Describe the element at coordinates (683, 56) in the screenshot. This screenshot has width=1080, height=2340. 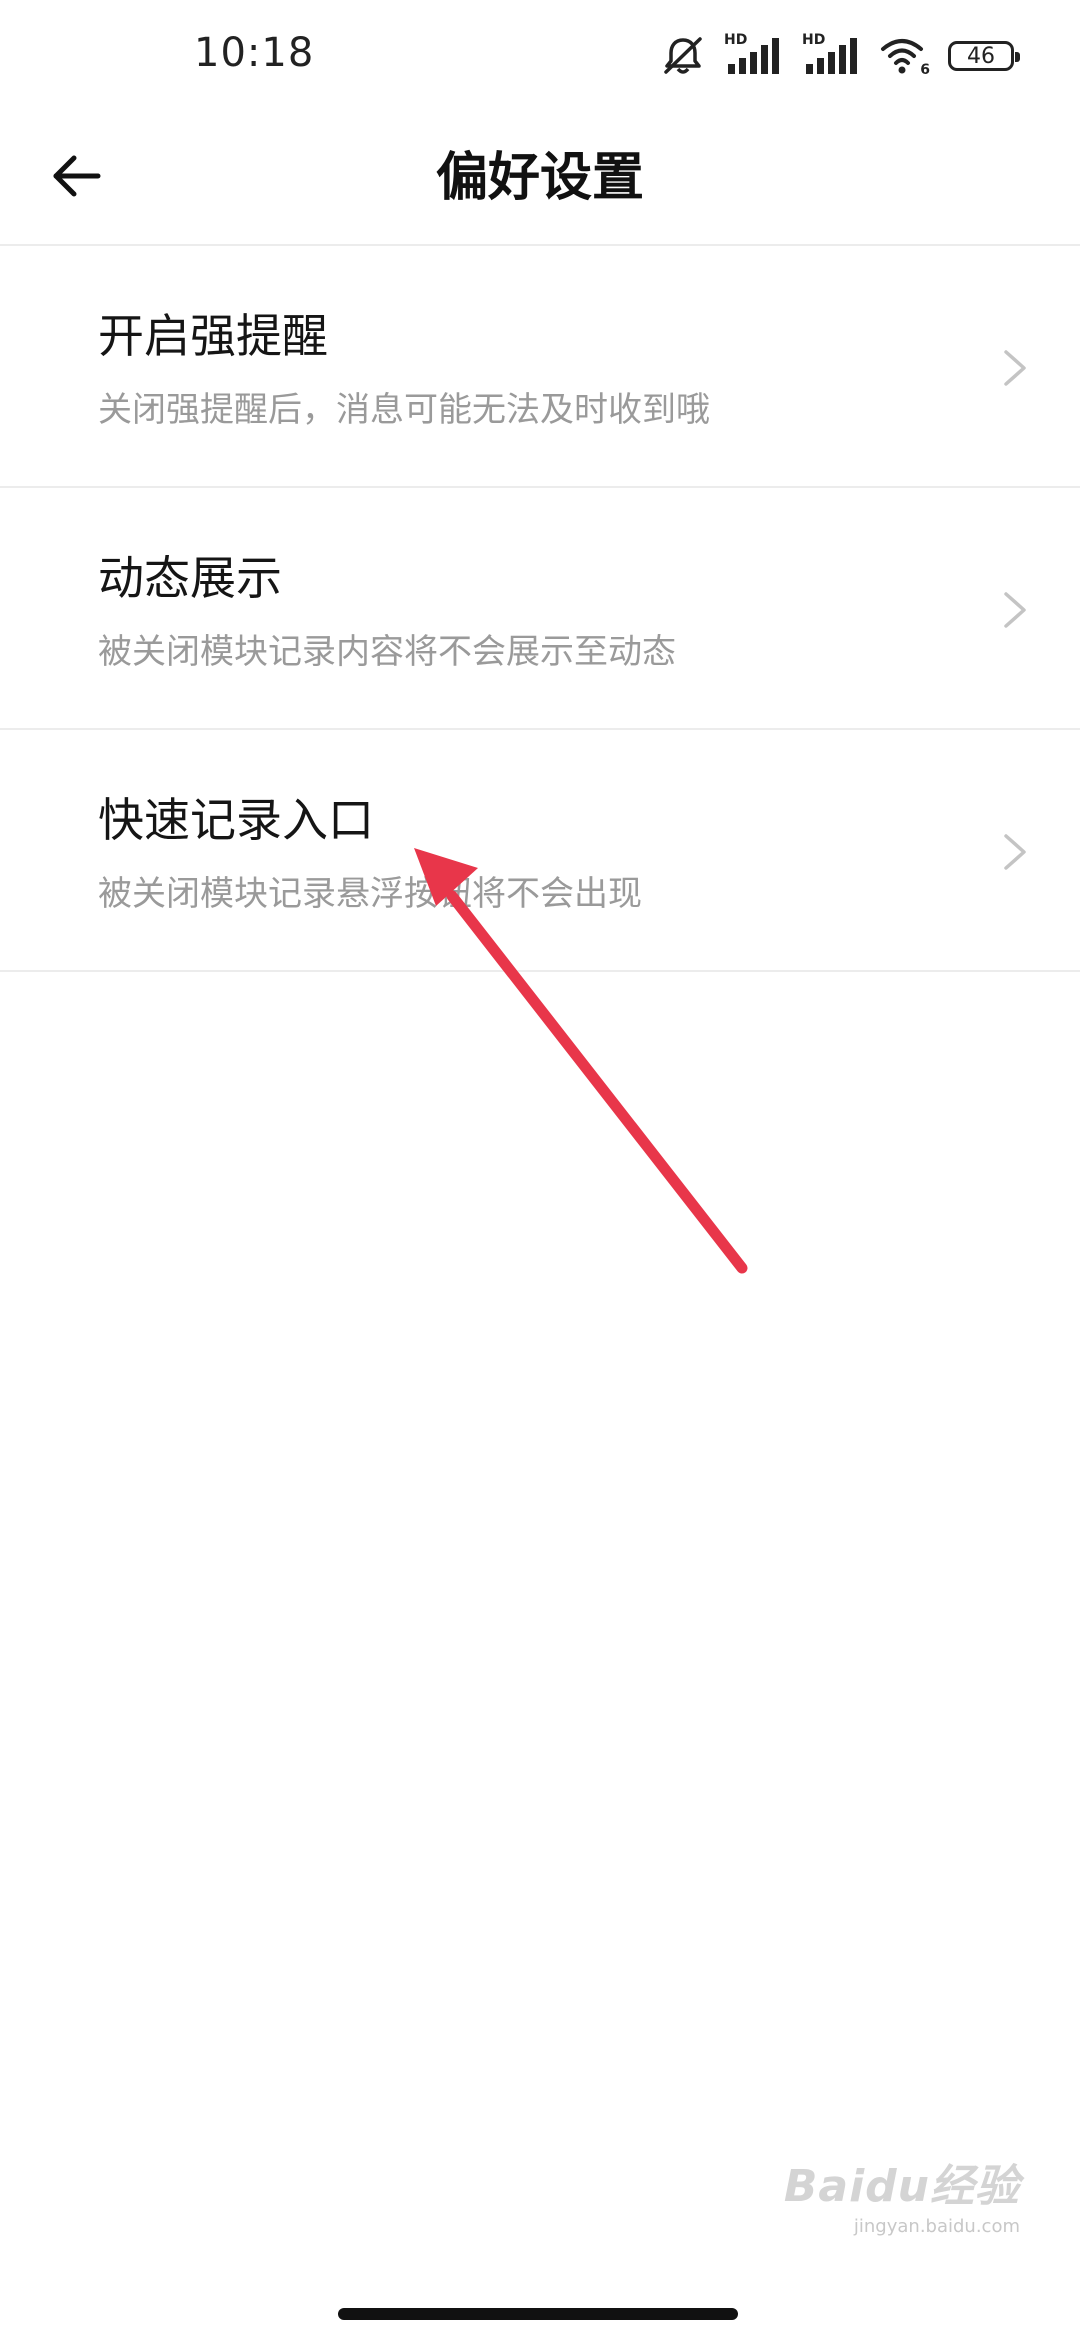
I see `mute-icon` at that location.